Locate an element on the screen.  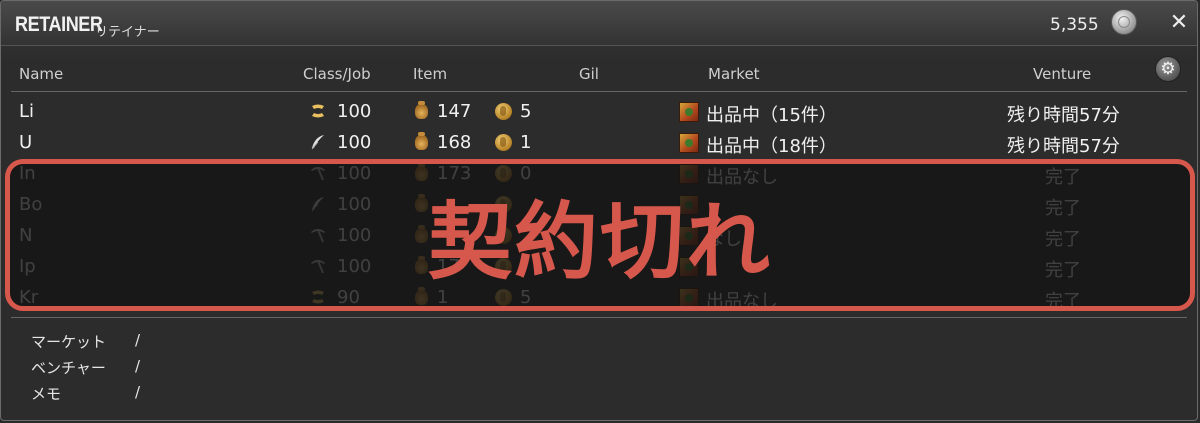
header-gil: Gil is located at coordinates (589, 74).